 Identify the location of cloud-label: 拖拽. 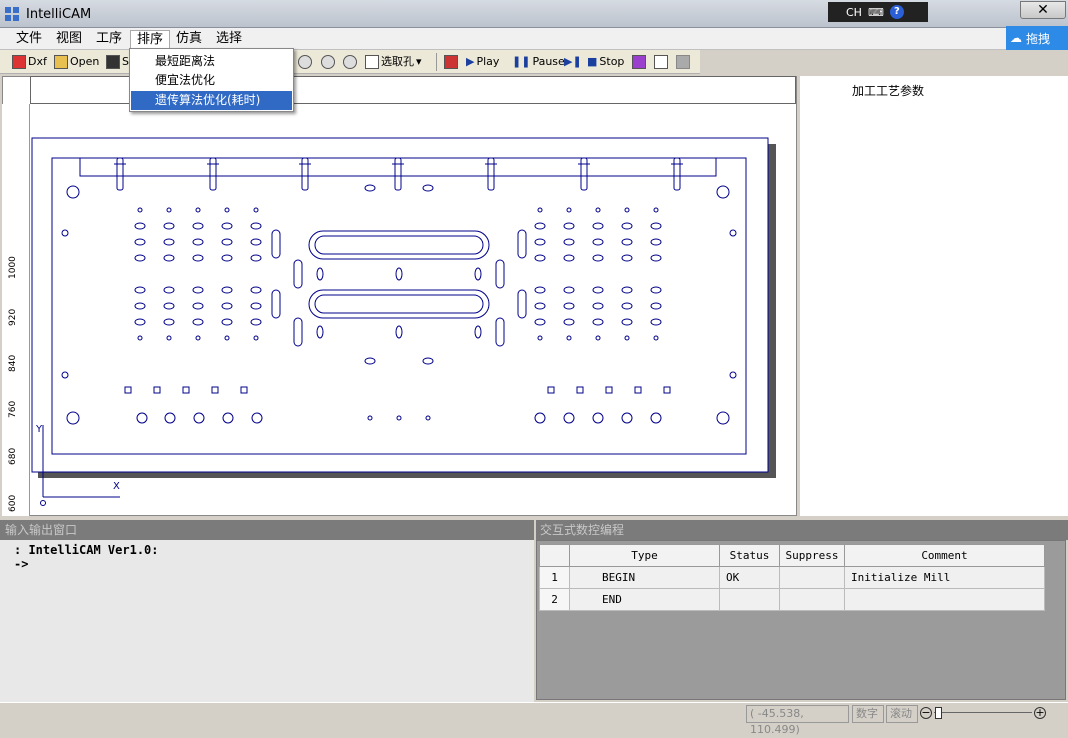
(1038, 38).